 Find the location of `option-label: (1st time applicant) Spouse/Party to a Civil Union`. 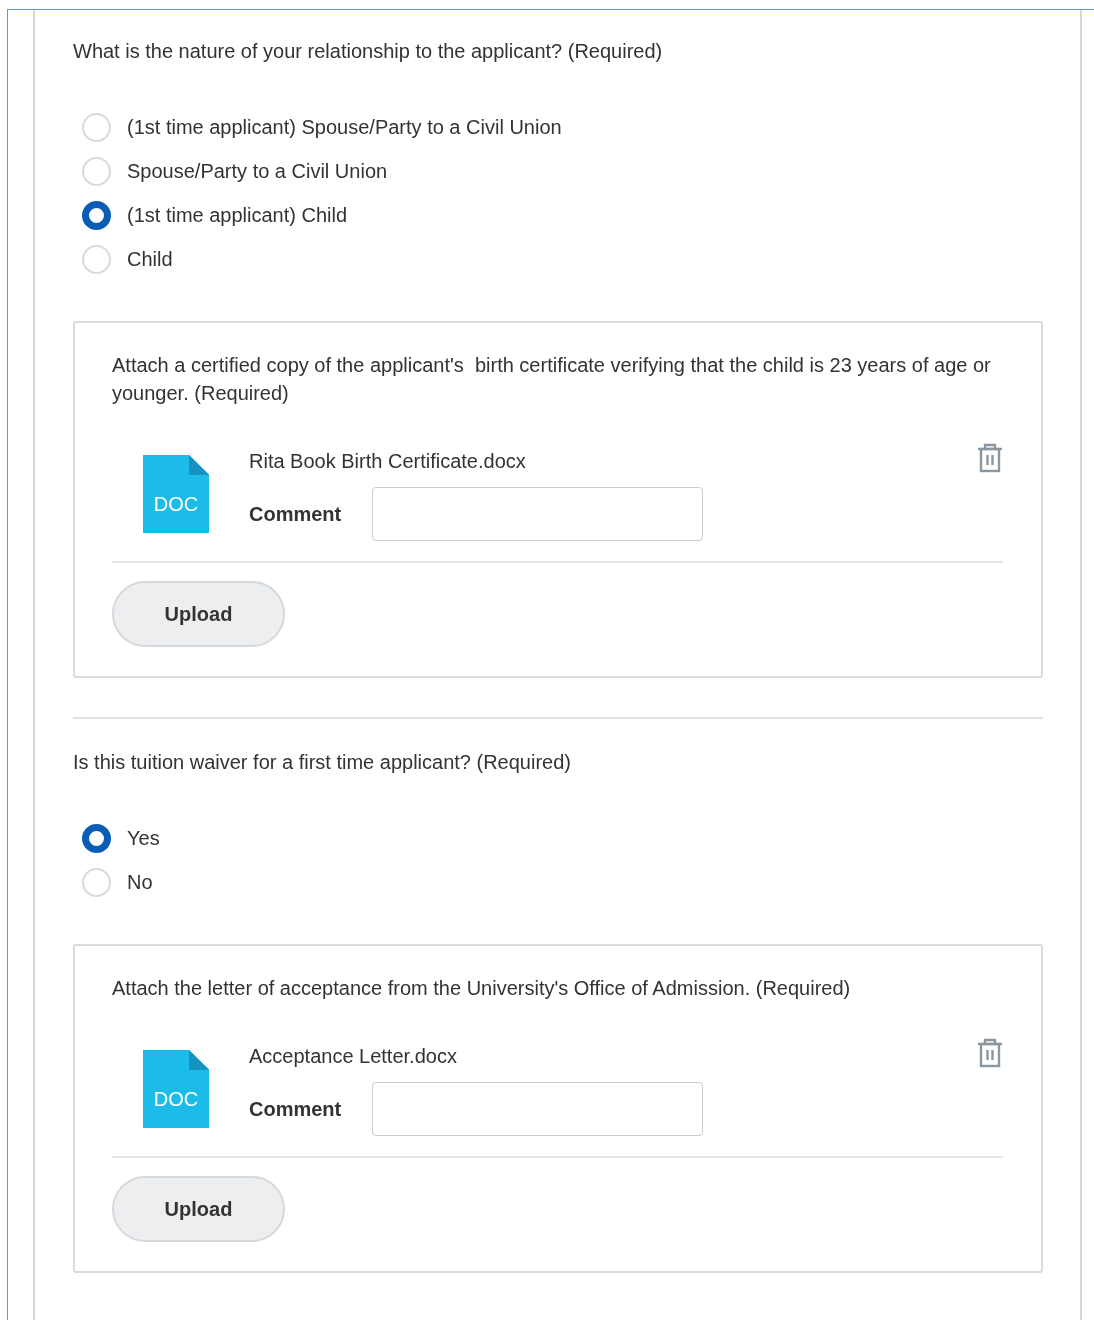

option-label: (1st time applicant) Spouse/Party to a Civil Union is located at coordinates (344, 127).